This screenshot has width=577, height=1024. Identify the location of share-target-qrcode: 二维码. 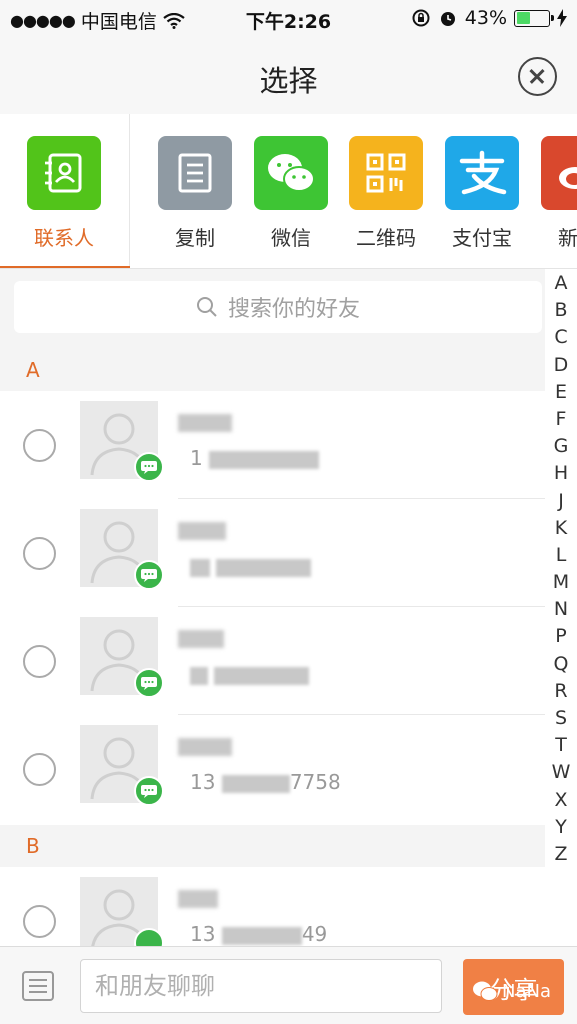
(386, 193).